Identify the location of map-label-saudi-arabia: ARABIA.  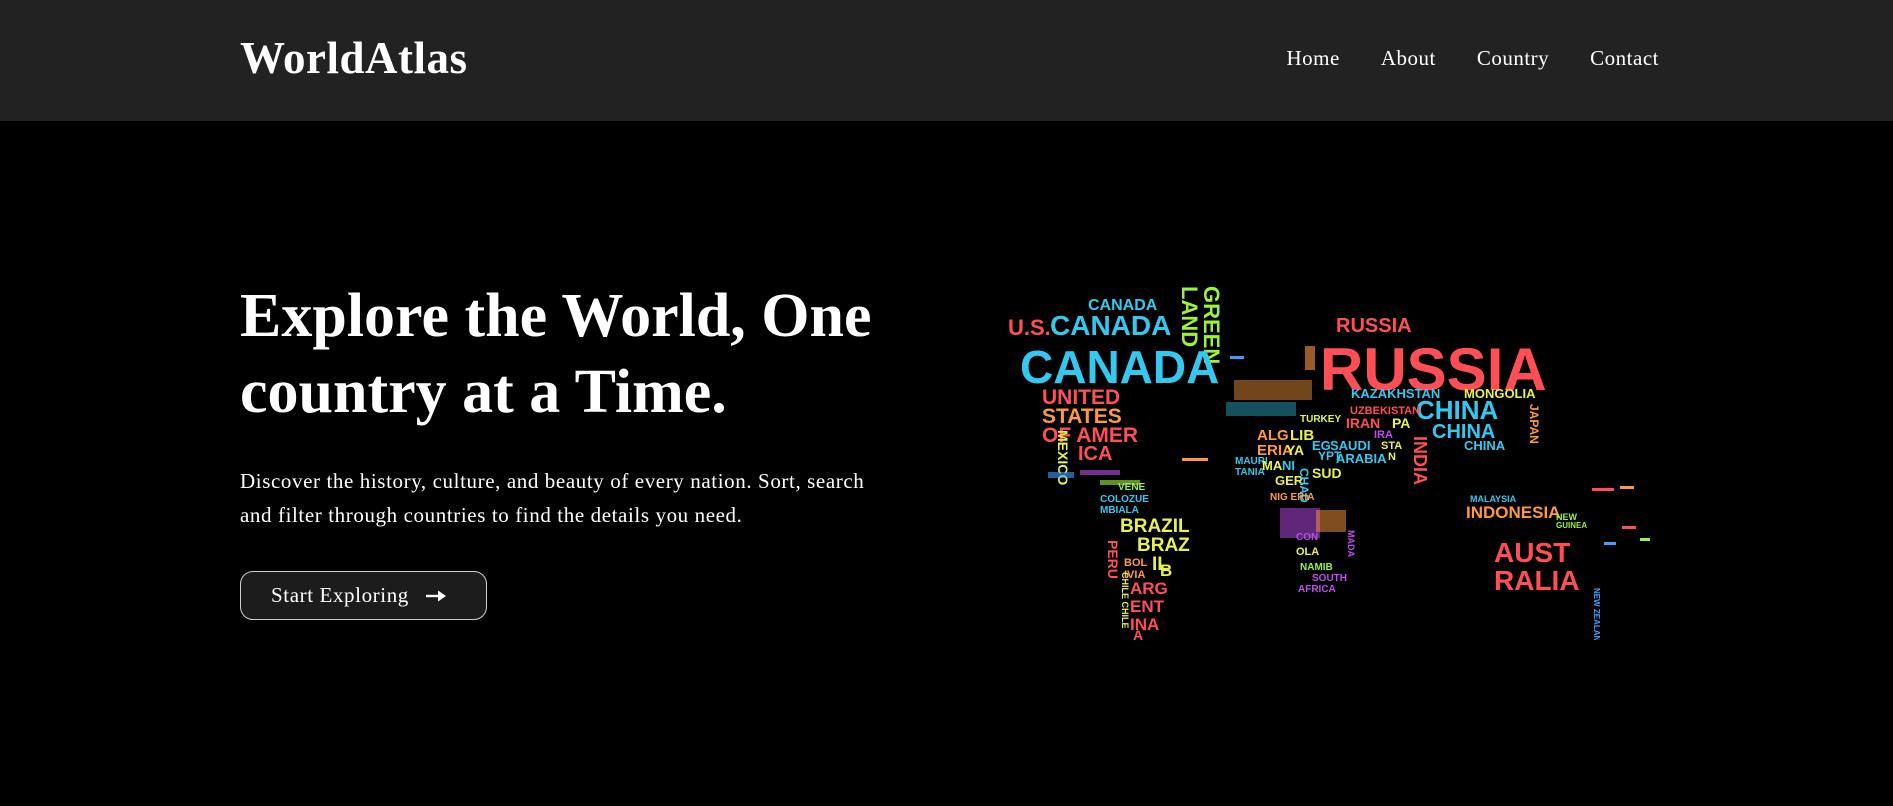
(1361, 458).